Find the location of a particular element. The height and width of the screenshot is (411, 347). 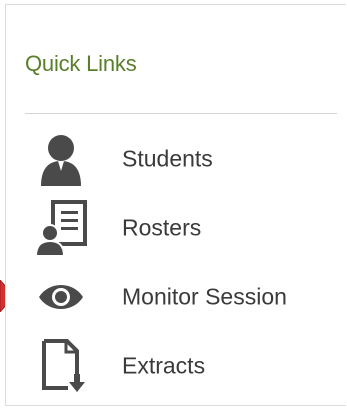

quick-link-label: Rosters is located at coordinates (162, 227).